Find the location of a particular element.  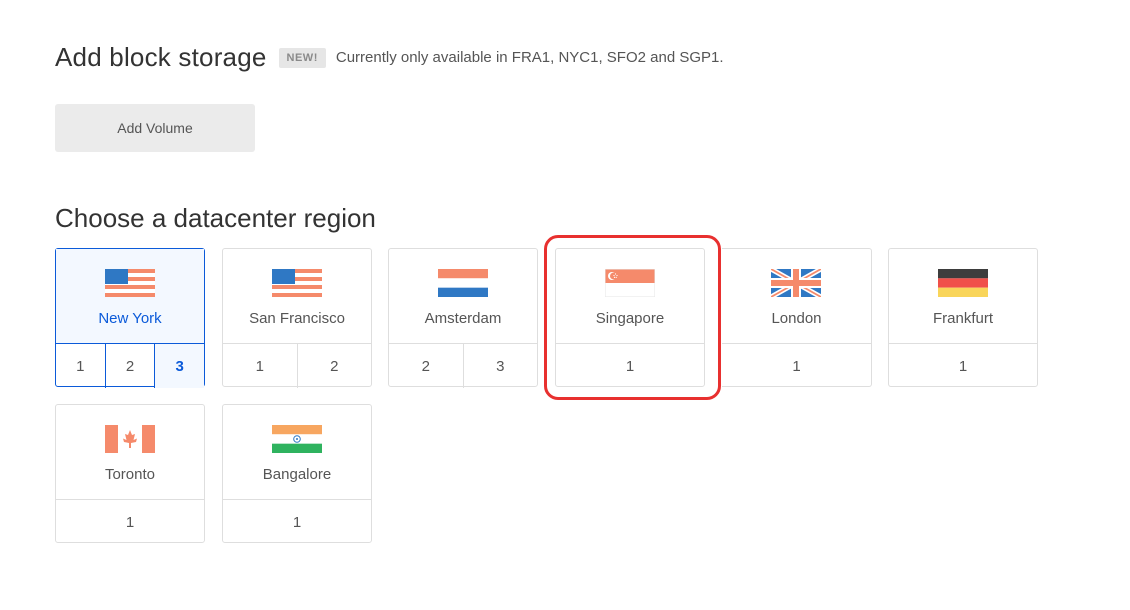

region-card-top: London is located at coordinates (796, 296).